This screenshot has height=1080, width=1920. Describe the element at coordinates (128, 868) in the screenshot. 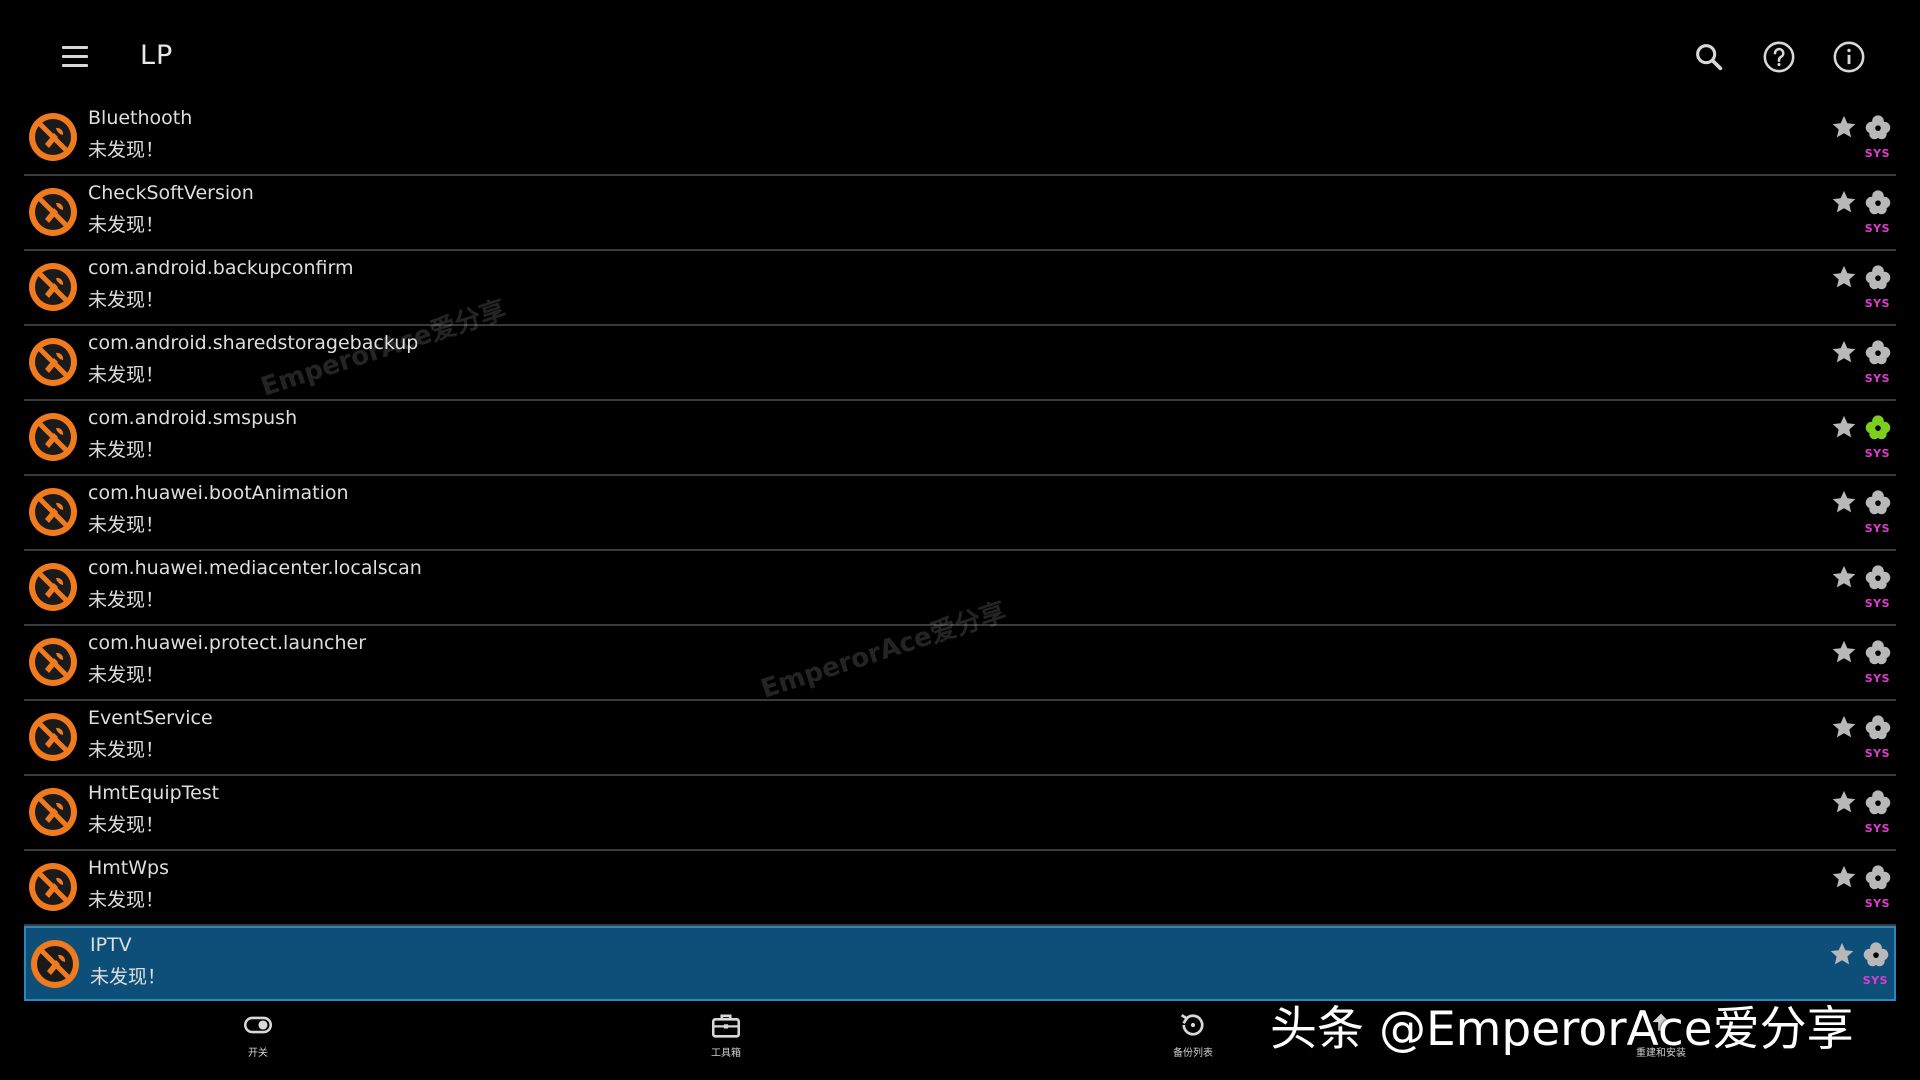

I see `app-name: HmtWps` at that location.